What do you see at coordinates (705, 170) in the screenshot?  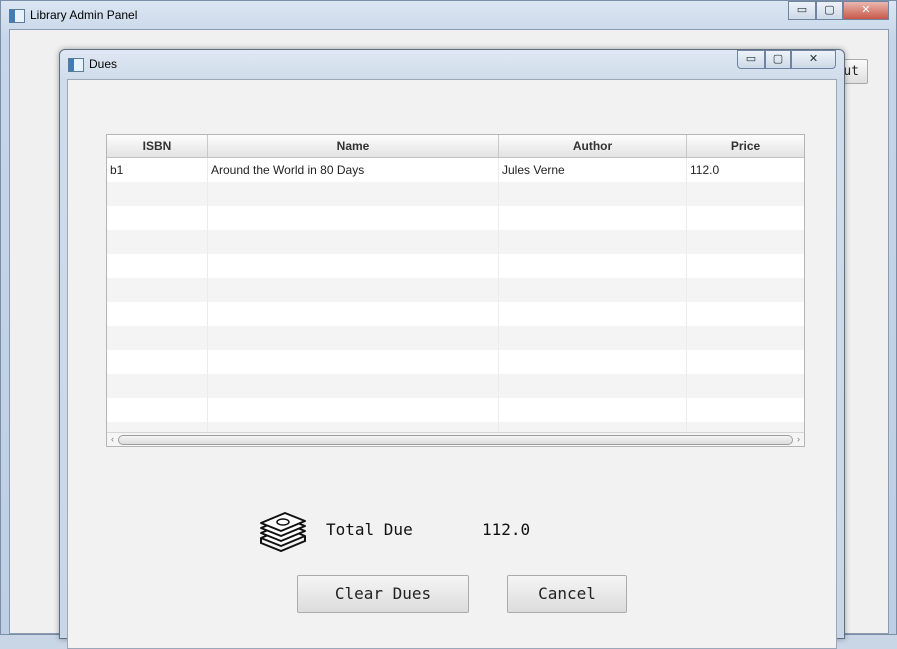 I see `cell-price: 112.0` at bounding box center [705, 170].